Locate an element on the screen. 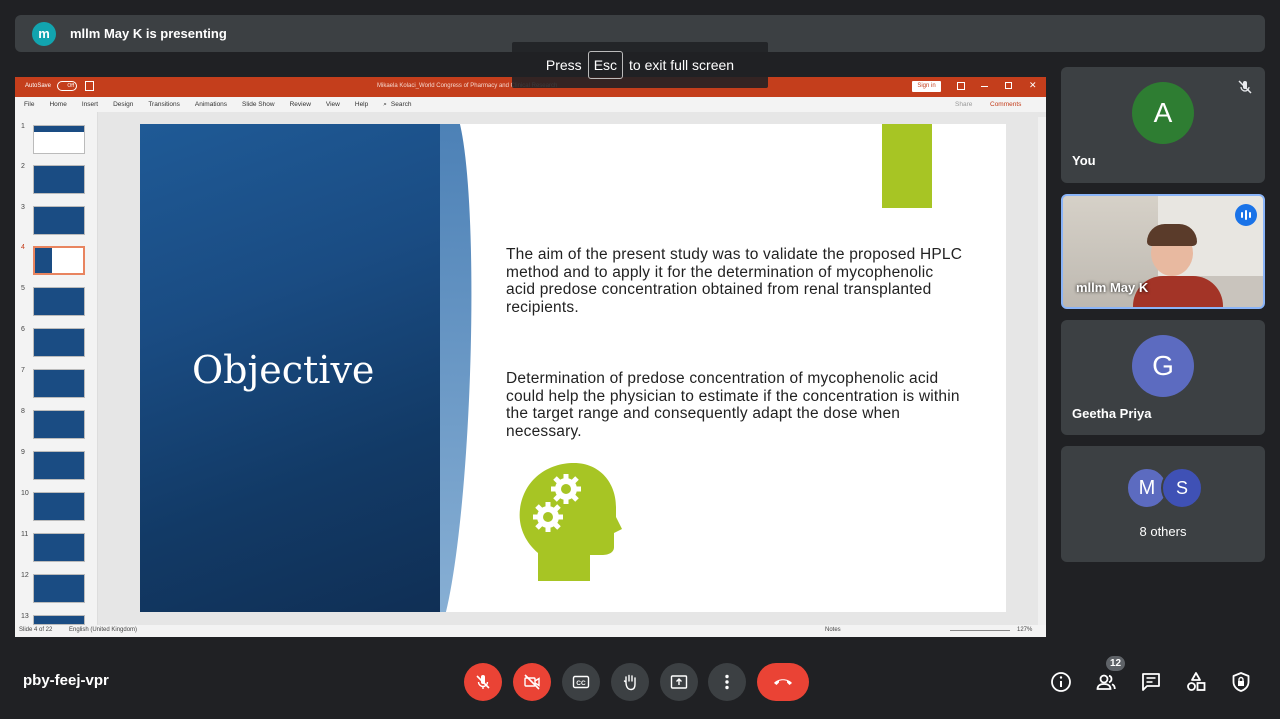 The image size is (1280, 719). thumb-number: 5 is located at coordinates (23, 288).